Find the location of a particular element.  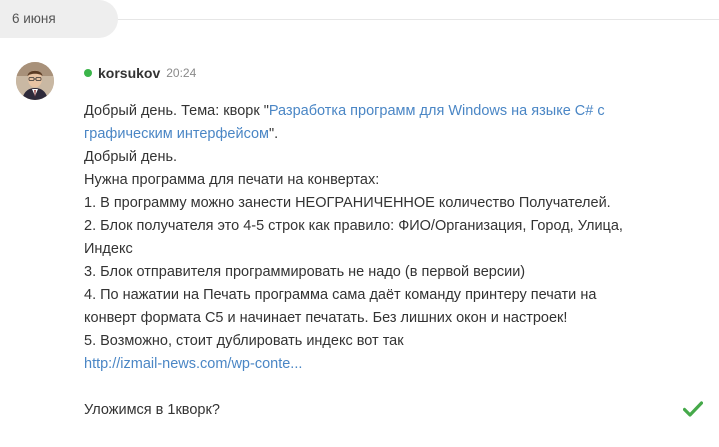

message-header: korsukov 20:24 is located at coordinates (140, 73).